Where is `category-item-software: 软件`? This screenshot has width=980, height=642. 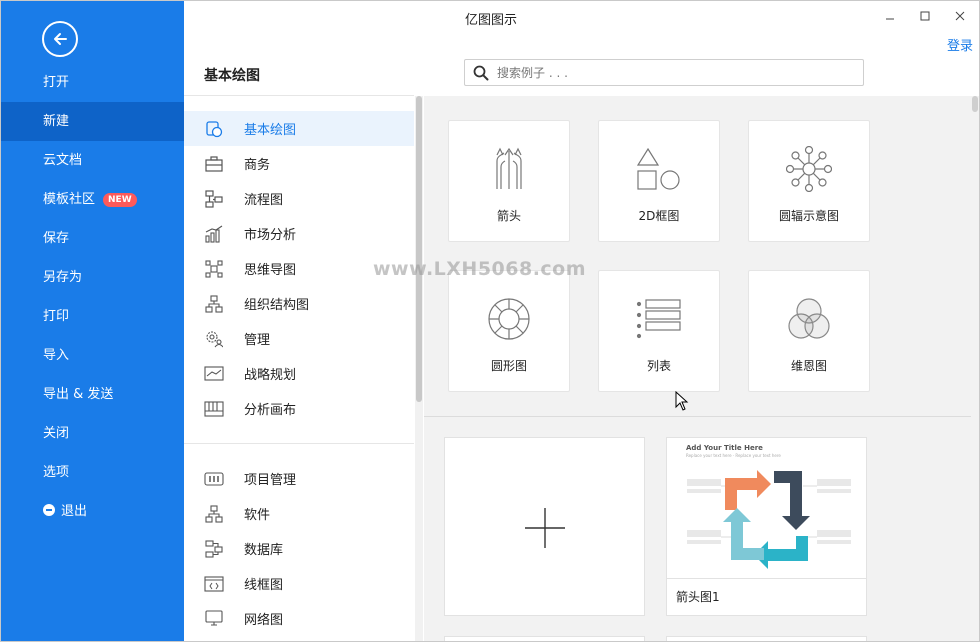 category-item-software: 软件 is located at coordinates (299, 513).